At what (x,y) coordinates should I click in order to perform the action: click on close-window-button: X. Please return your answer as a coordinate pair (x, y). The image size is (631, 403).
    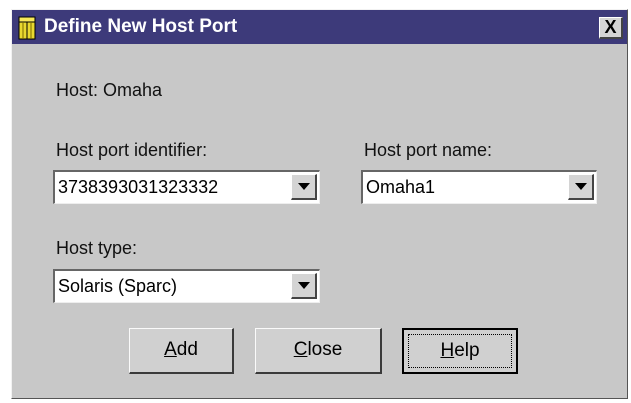
    Looking at the image, I should click on (611, 28).